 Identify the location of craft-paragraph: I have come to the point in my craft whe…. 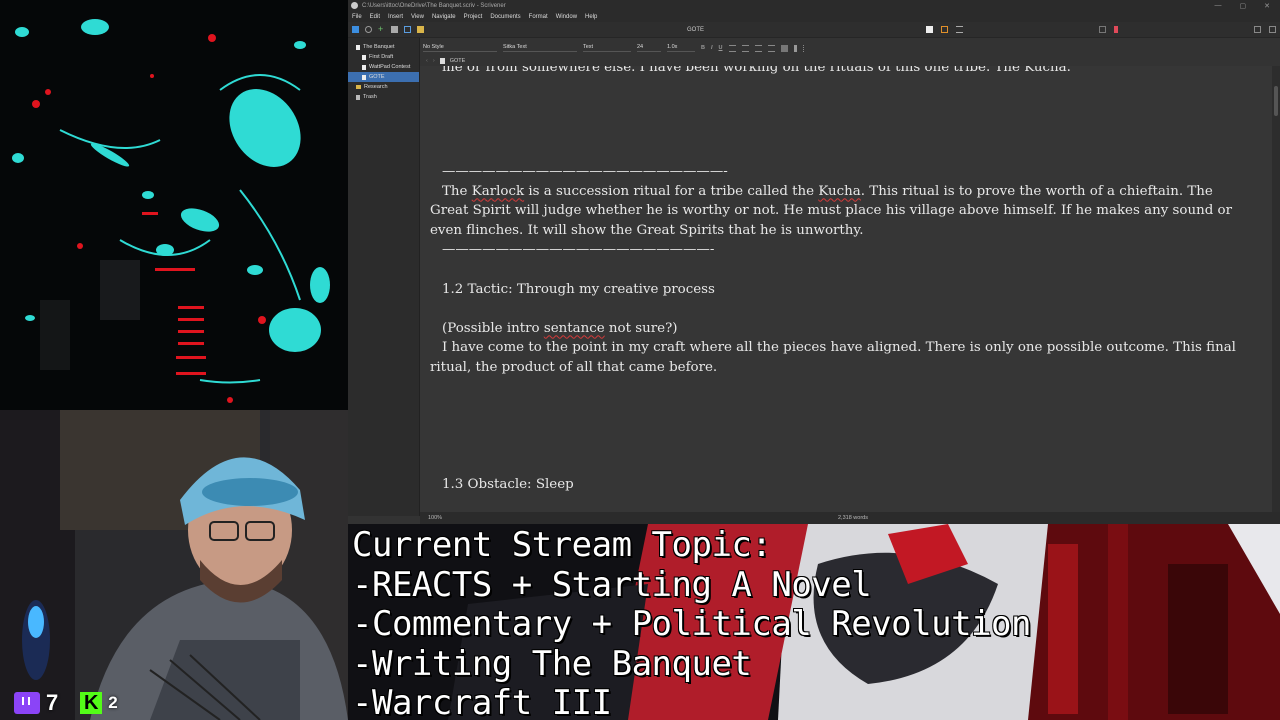
(835, 357).